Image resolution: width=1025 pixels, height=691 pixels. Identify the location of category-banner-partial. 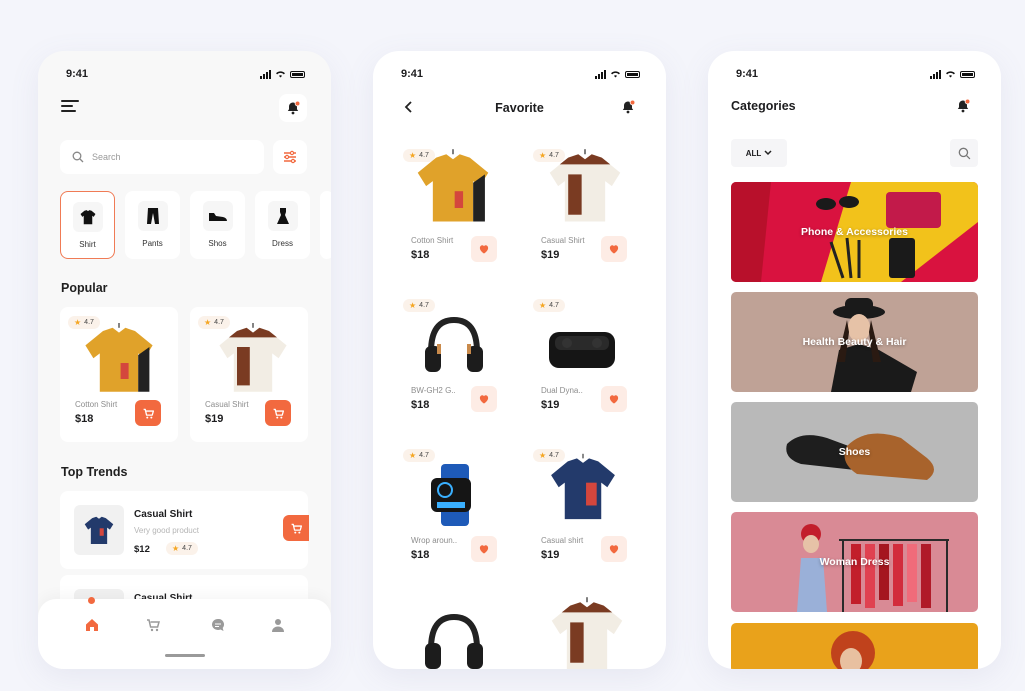
(854, 646).